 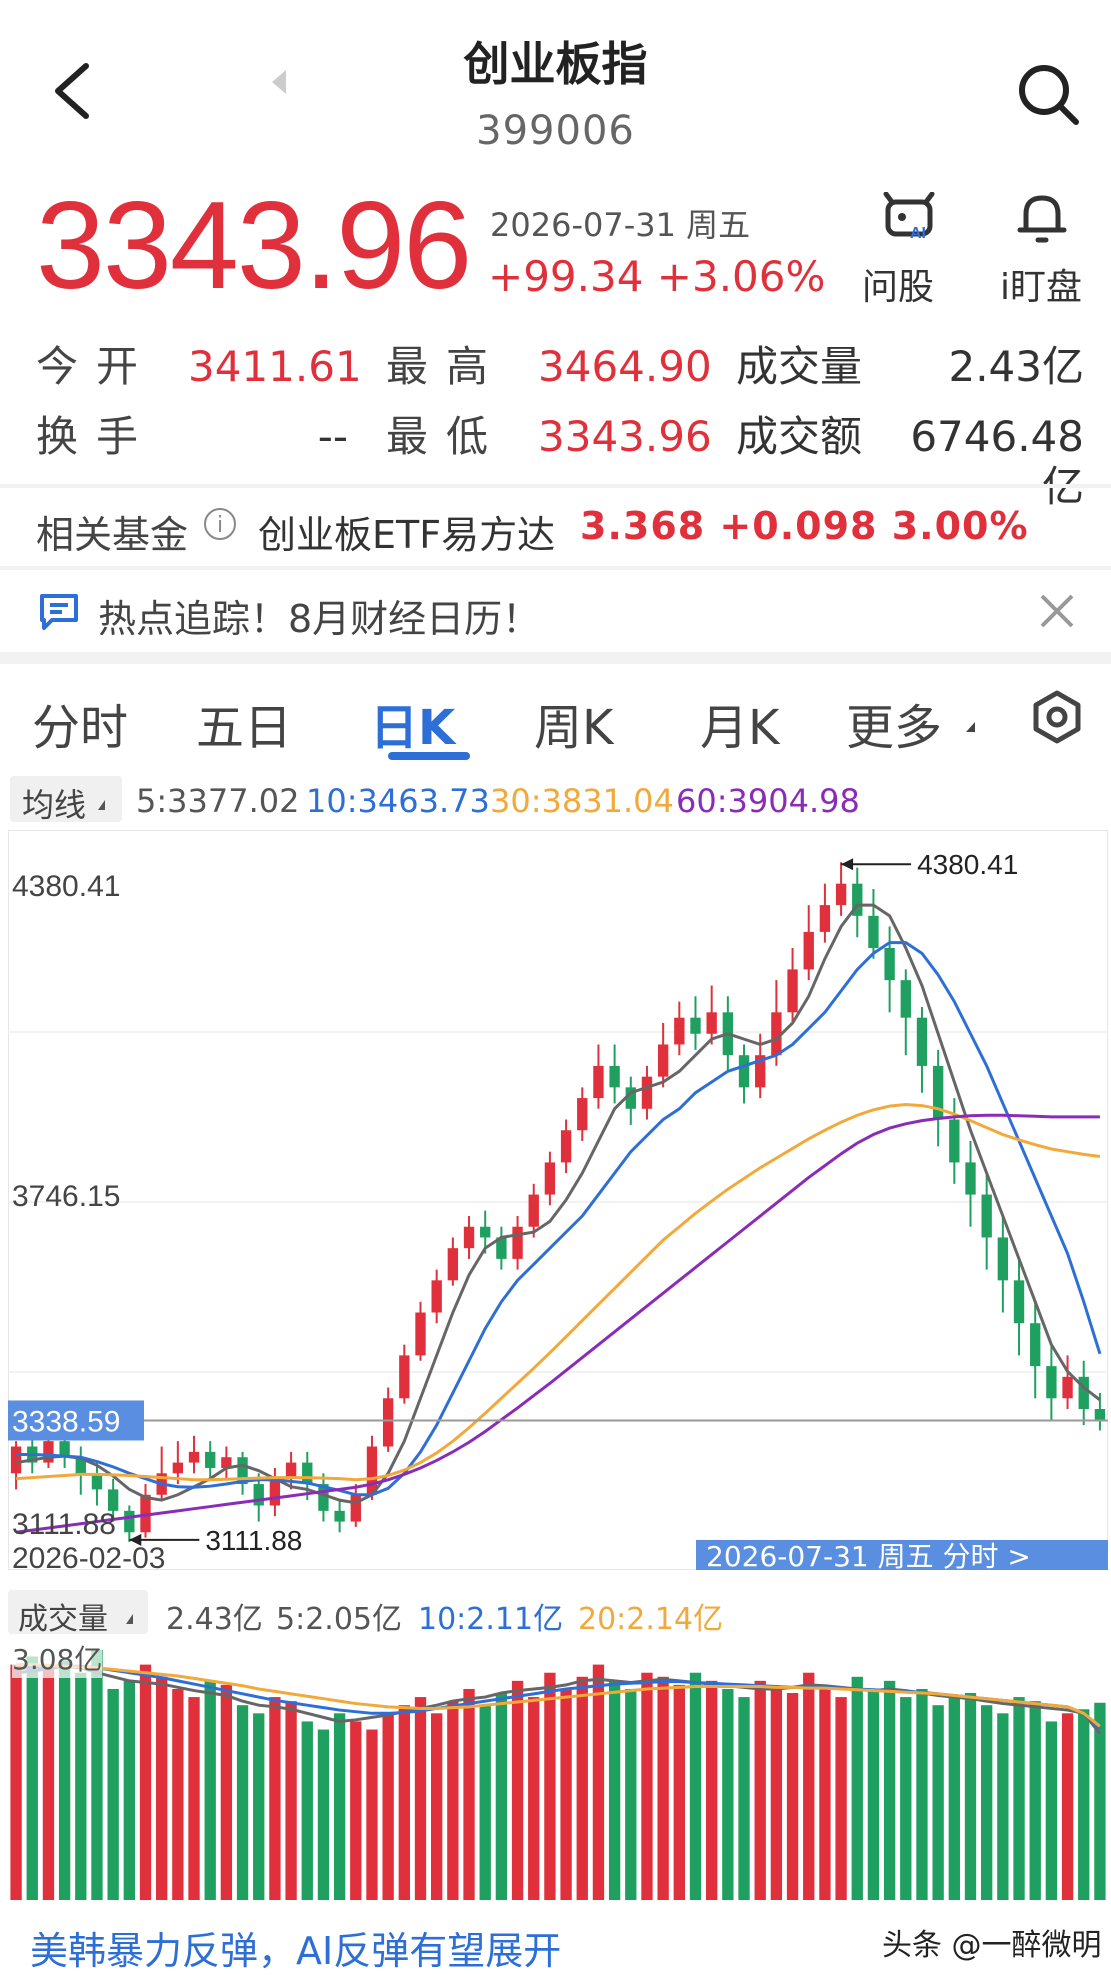 I want to click on ma30-value: 30:3831.04, so click(x=582, y=801).